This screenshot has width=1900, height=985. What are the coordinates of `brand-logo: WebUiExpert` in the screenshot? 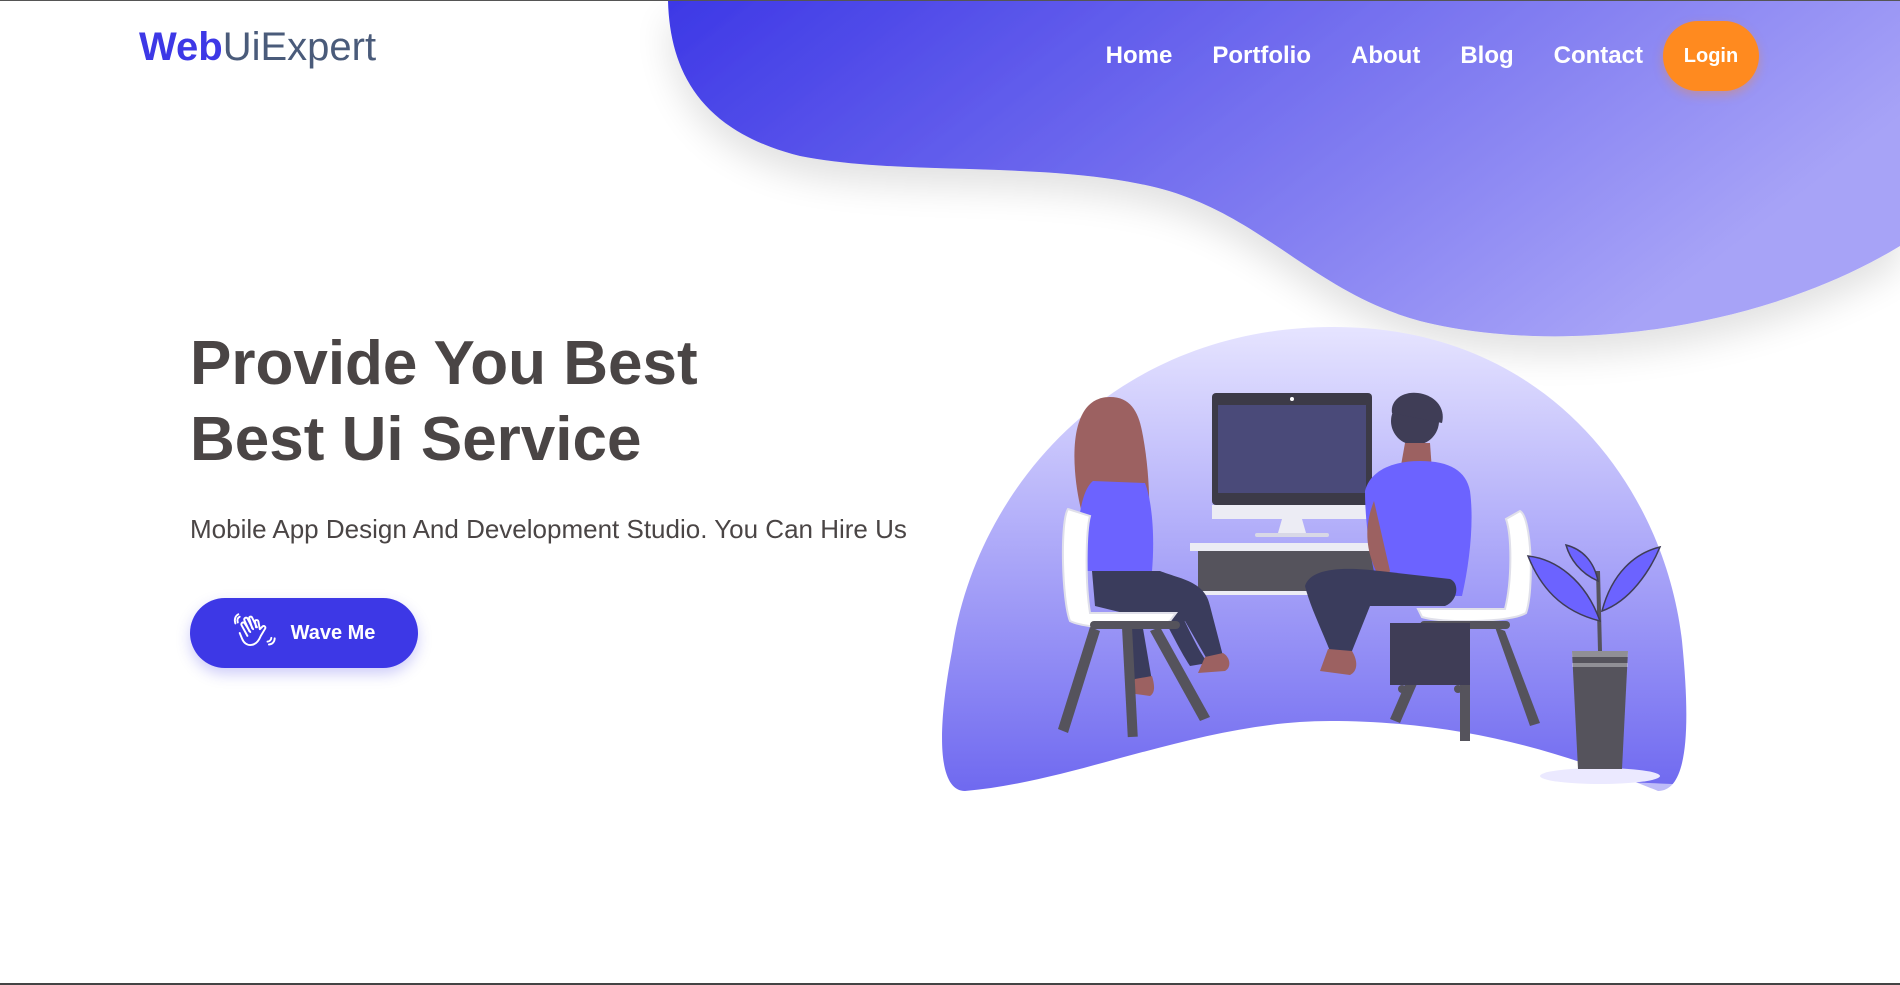 It's located at (257, 47).